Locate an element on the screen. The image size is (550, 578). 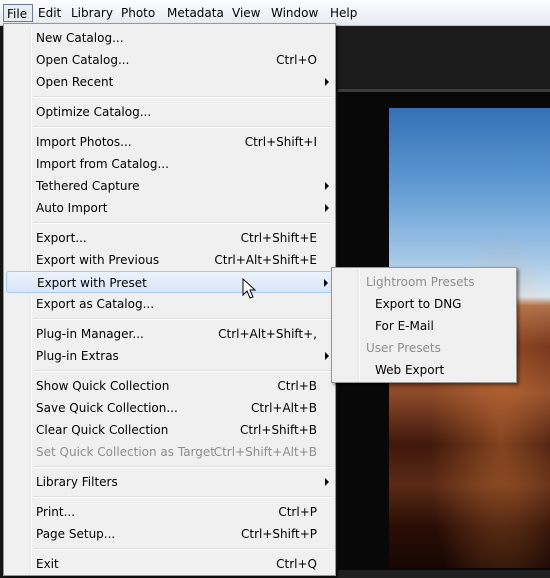
menu-item-label: Export with Previous is located at coordinates (98, 260).